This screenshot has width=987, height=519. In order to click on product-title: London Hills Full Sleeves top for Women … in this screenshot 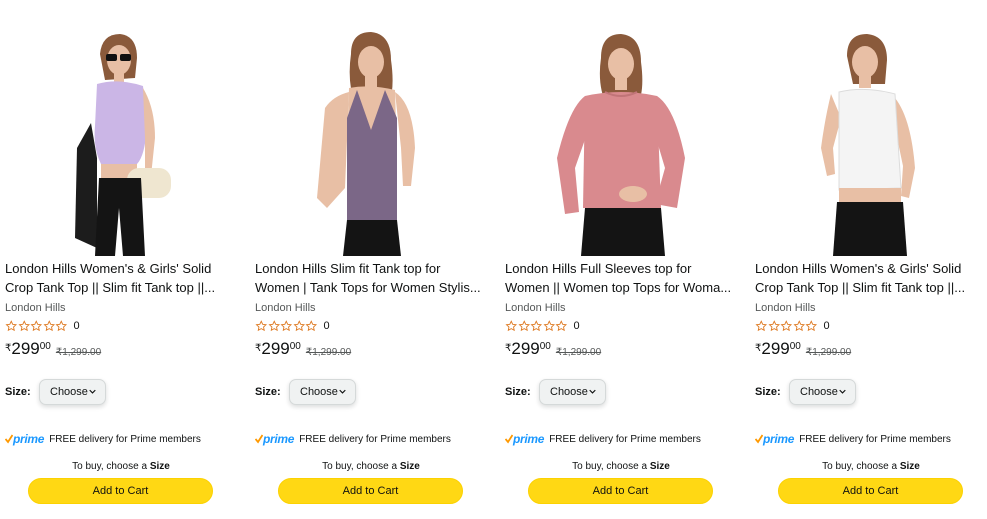, I will do `click(619, 278)`.